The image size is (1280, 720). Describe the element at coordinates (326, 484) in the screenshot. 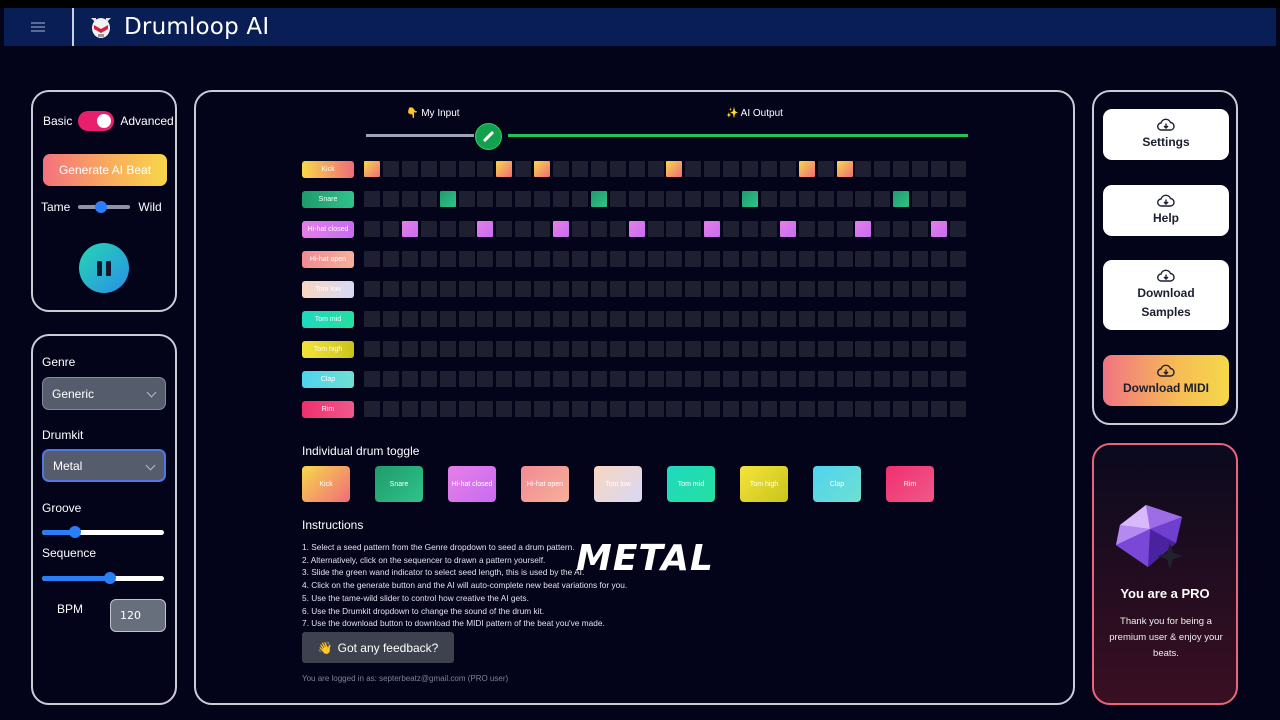

I see `toggle-kick: Kick` at that location.